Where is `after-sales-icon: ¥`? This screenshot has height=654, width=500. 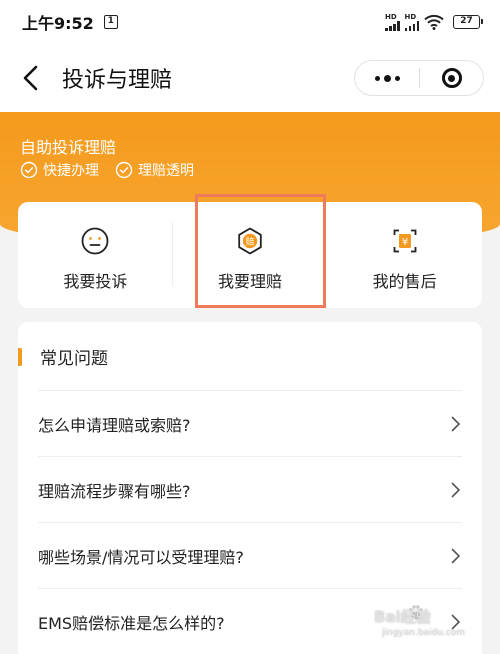
after-sales-icon: ¥ is located at coordinates (405, 241).